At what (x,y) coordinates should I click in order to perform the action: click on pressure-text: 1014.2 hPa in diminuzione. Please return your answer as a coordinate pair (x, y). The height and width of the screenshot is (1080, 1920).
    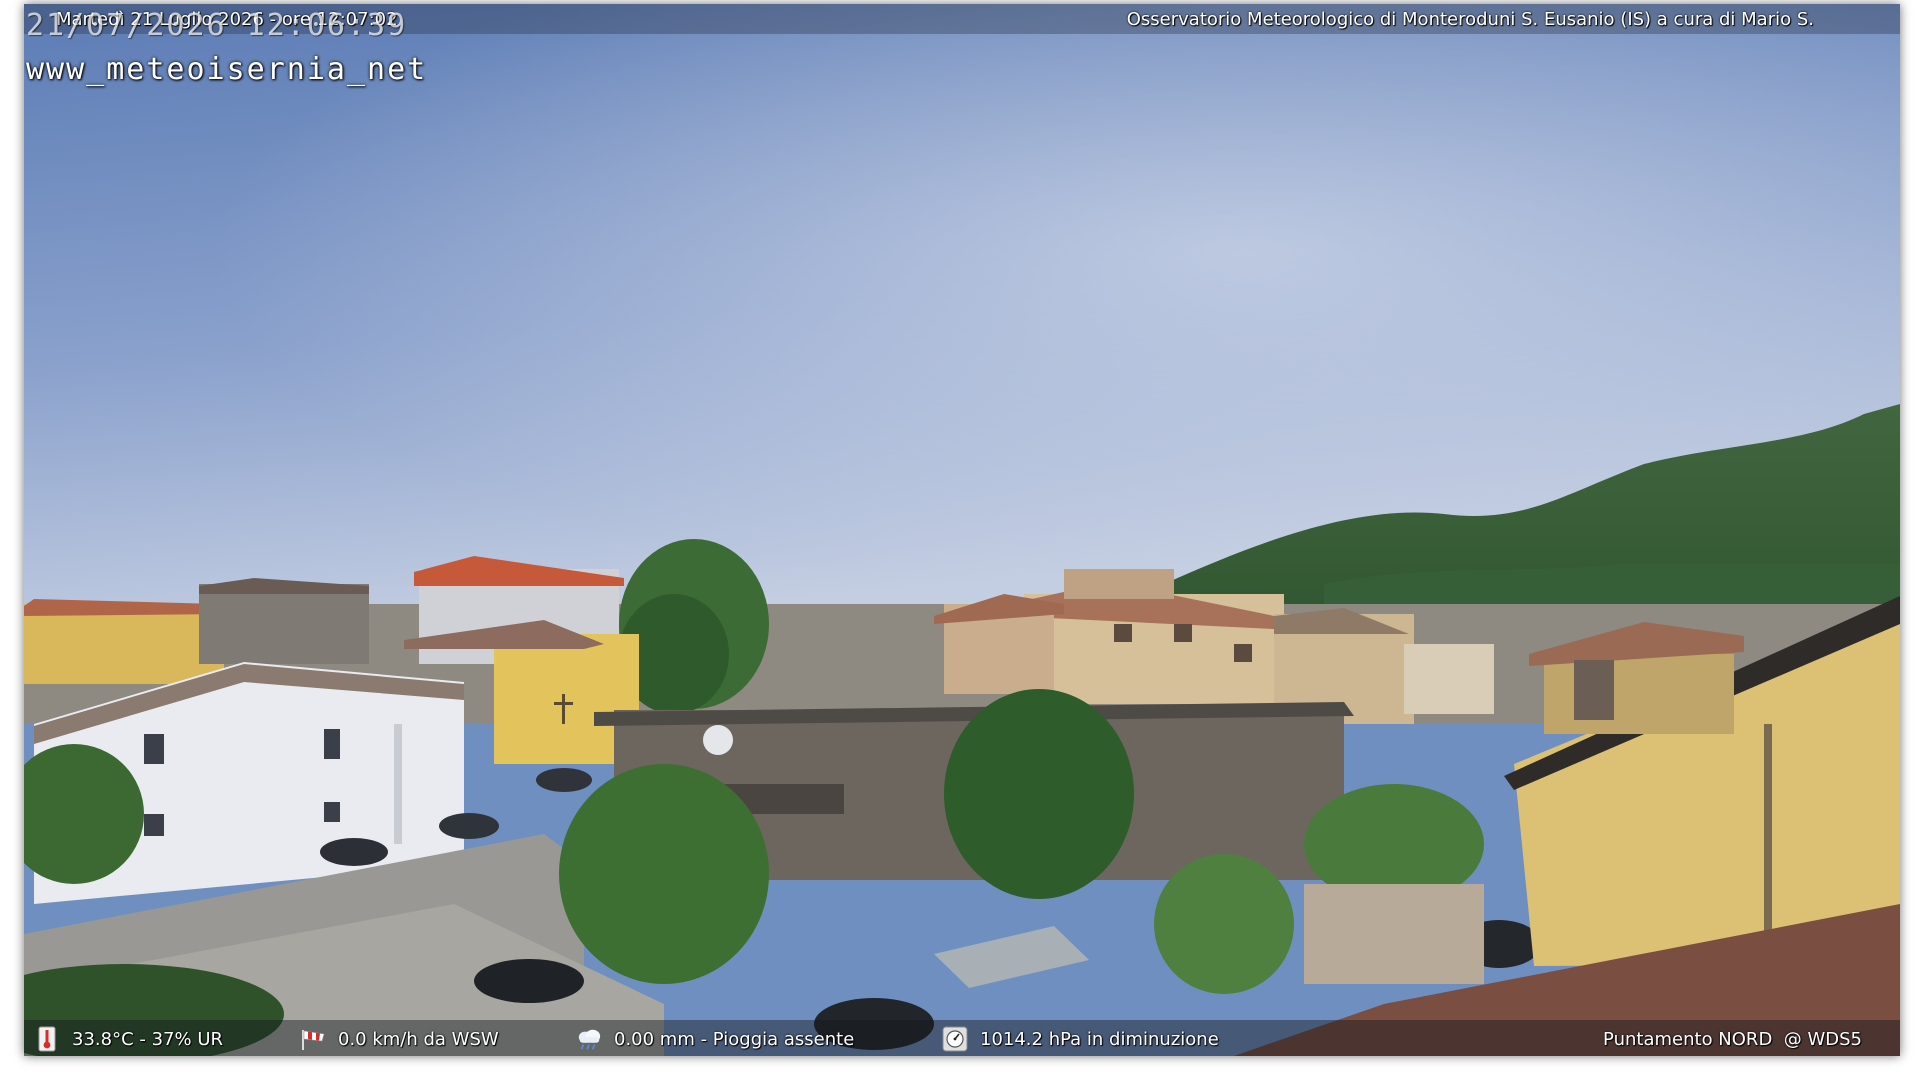
    Looking at the image, I should click on (1099, 1039).